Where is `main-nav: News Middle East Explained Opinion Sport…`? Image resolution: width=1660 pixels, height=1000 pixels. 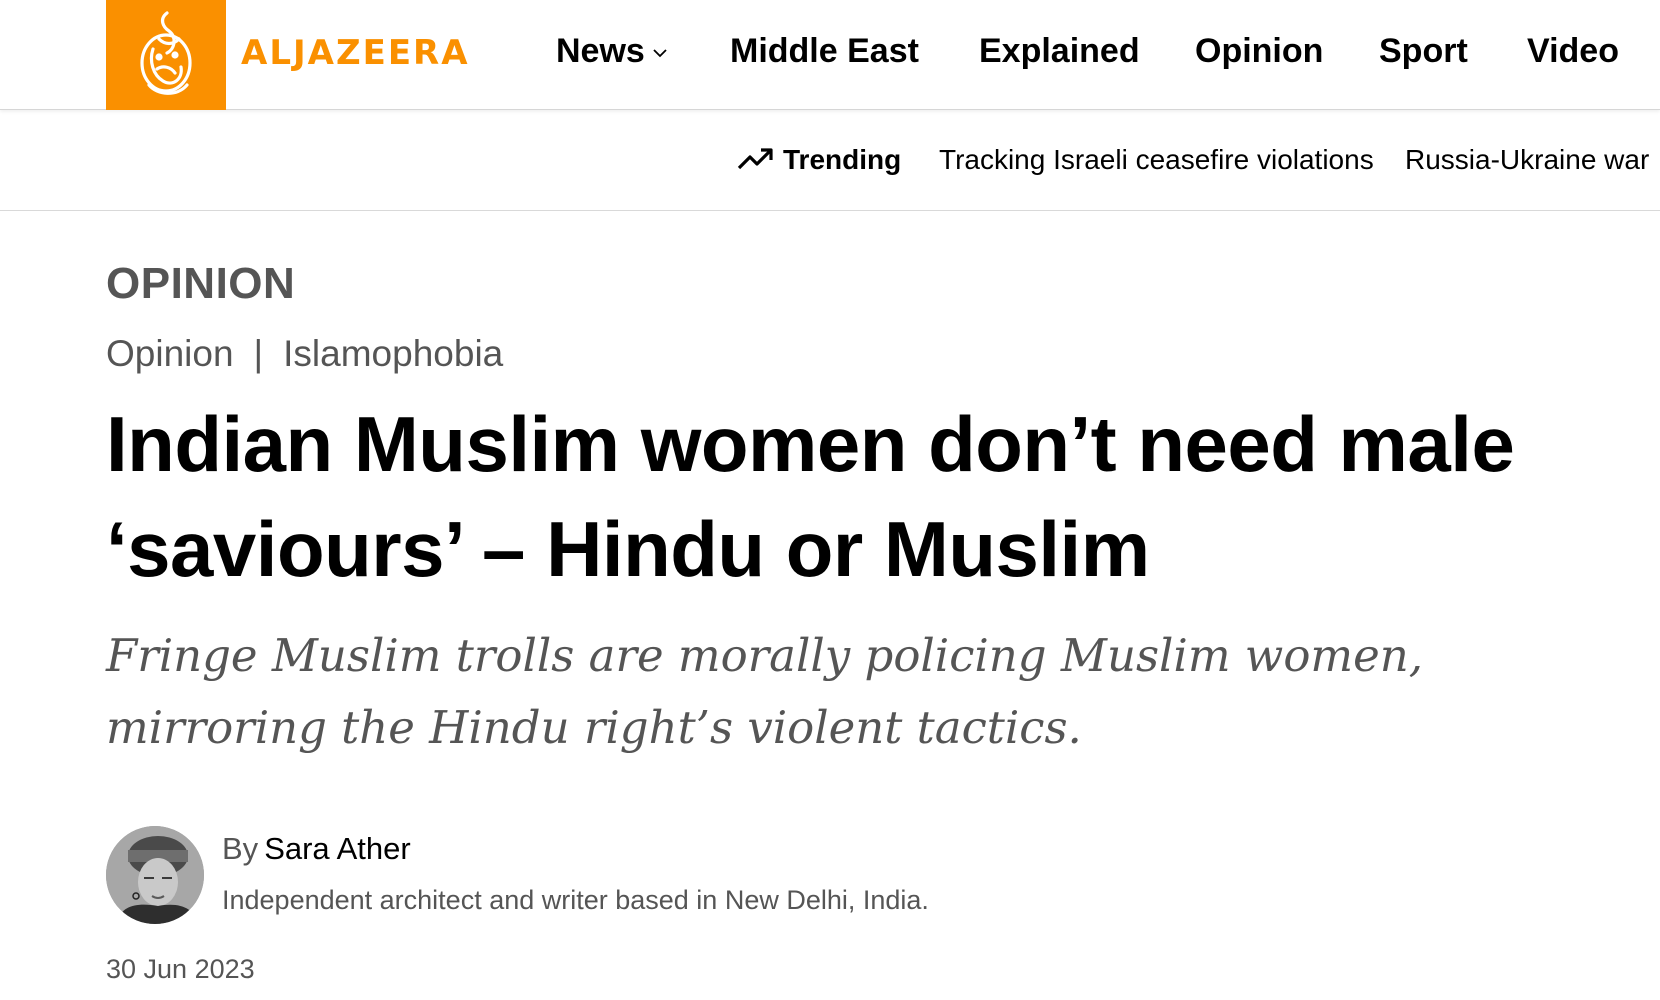 main-nav: News Middle East Explained Opinion Sport… is located at coordinates (830, 51).